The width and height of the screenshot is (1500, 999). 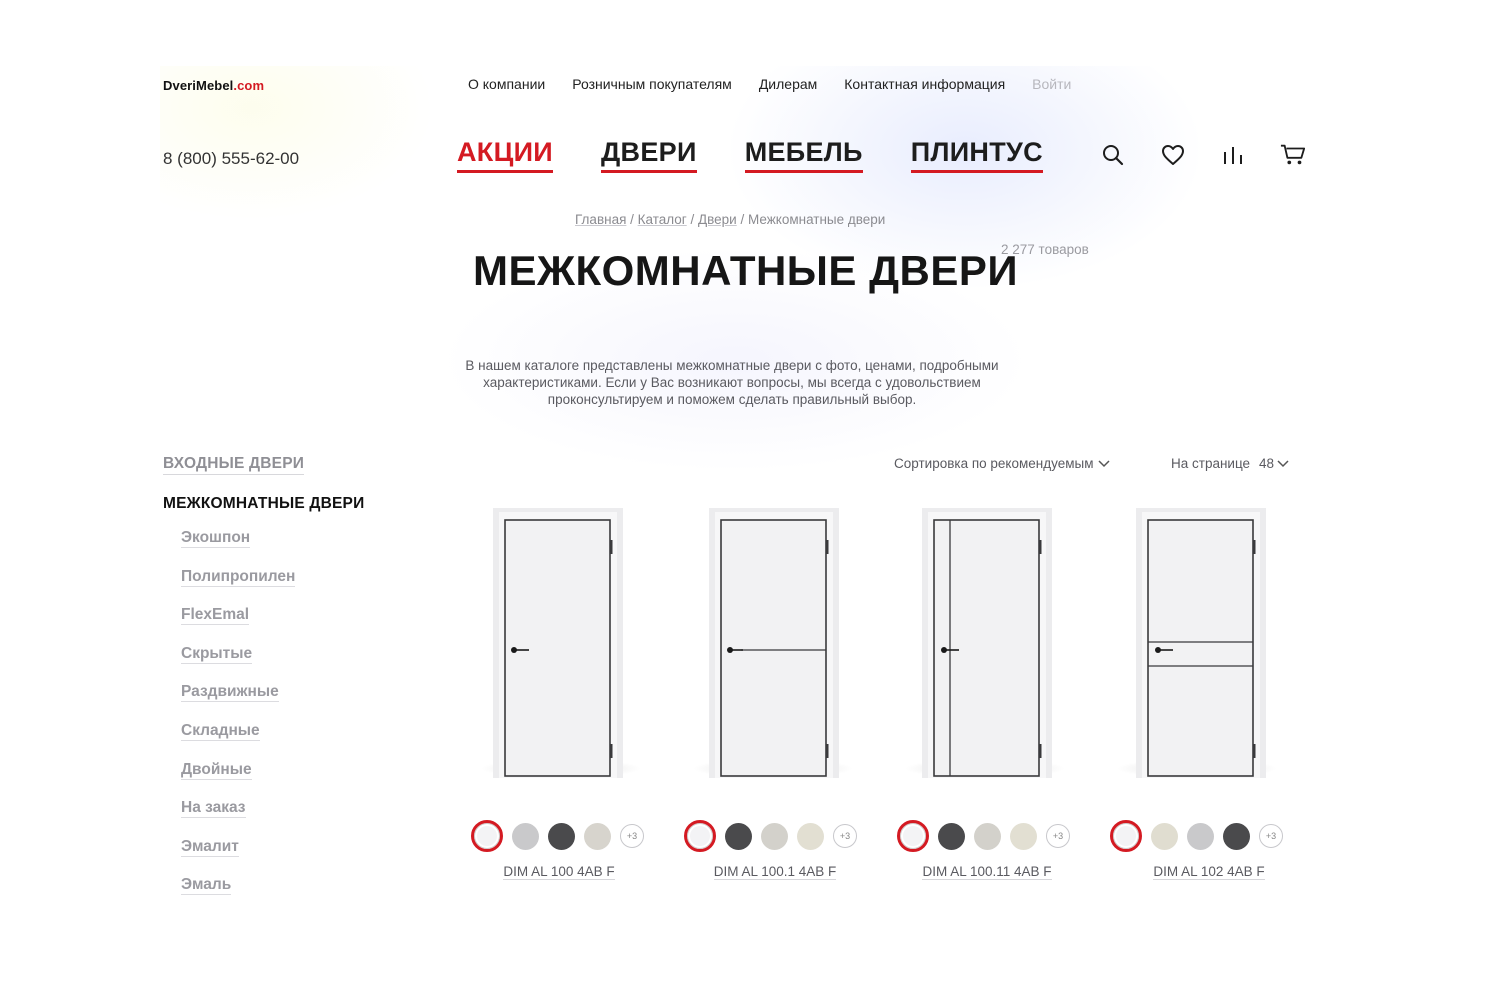 I want to click on logo-main-text: DveriMebel, so click(x=198, y=85).